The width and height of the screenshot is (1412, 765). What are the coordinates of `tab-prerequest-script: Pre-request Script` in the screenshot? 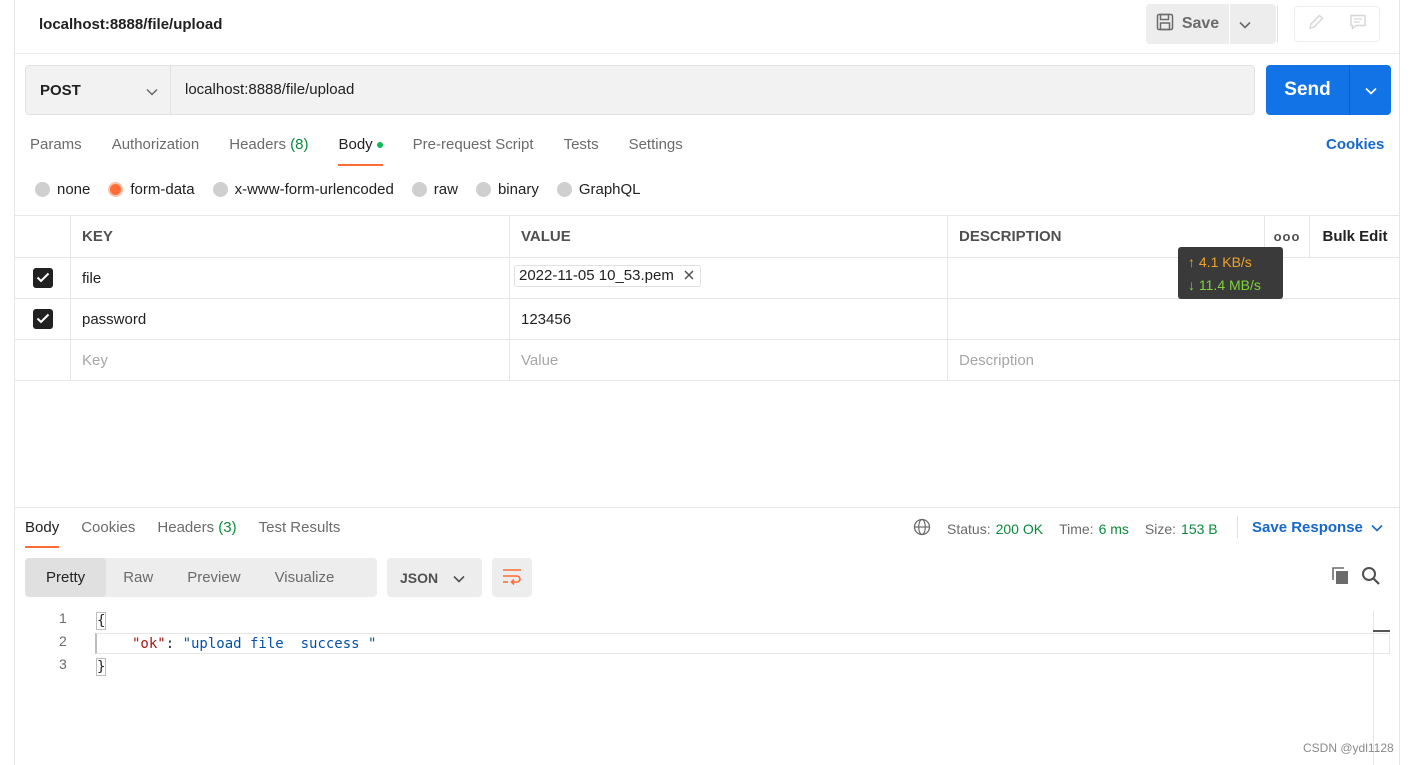 It's located at (473, 151).